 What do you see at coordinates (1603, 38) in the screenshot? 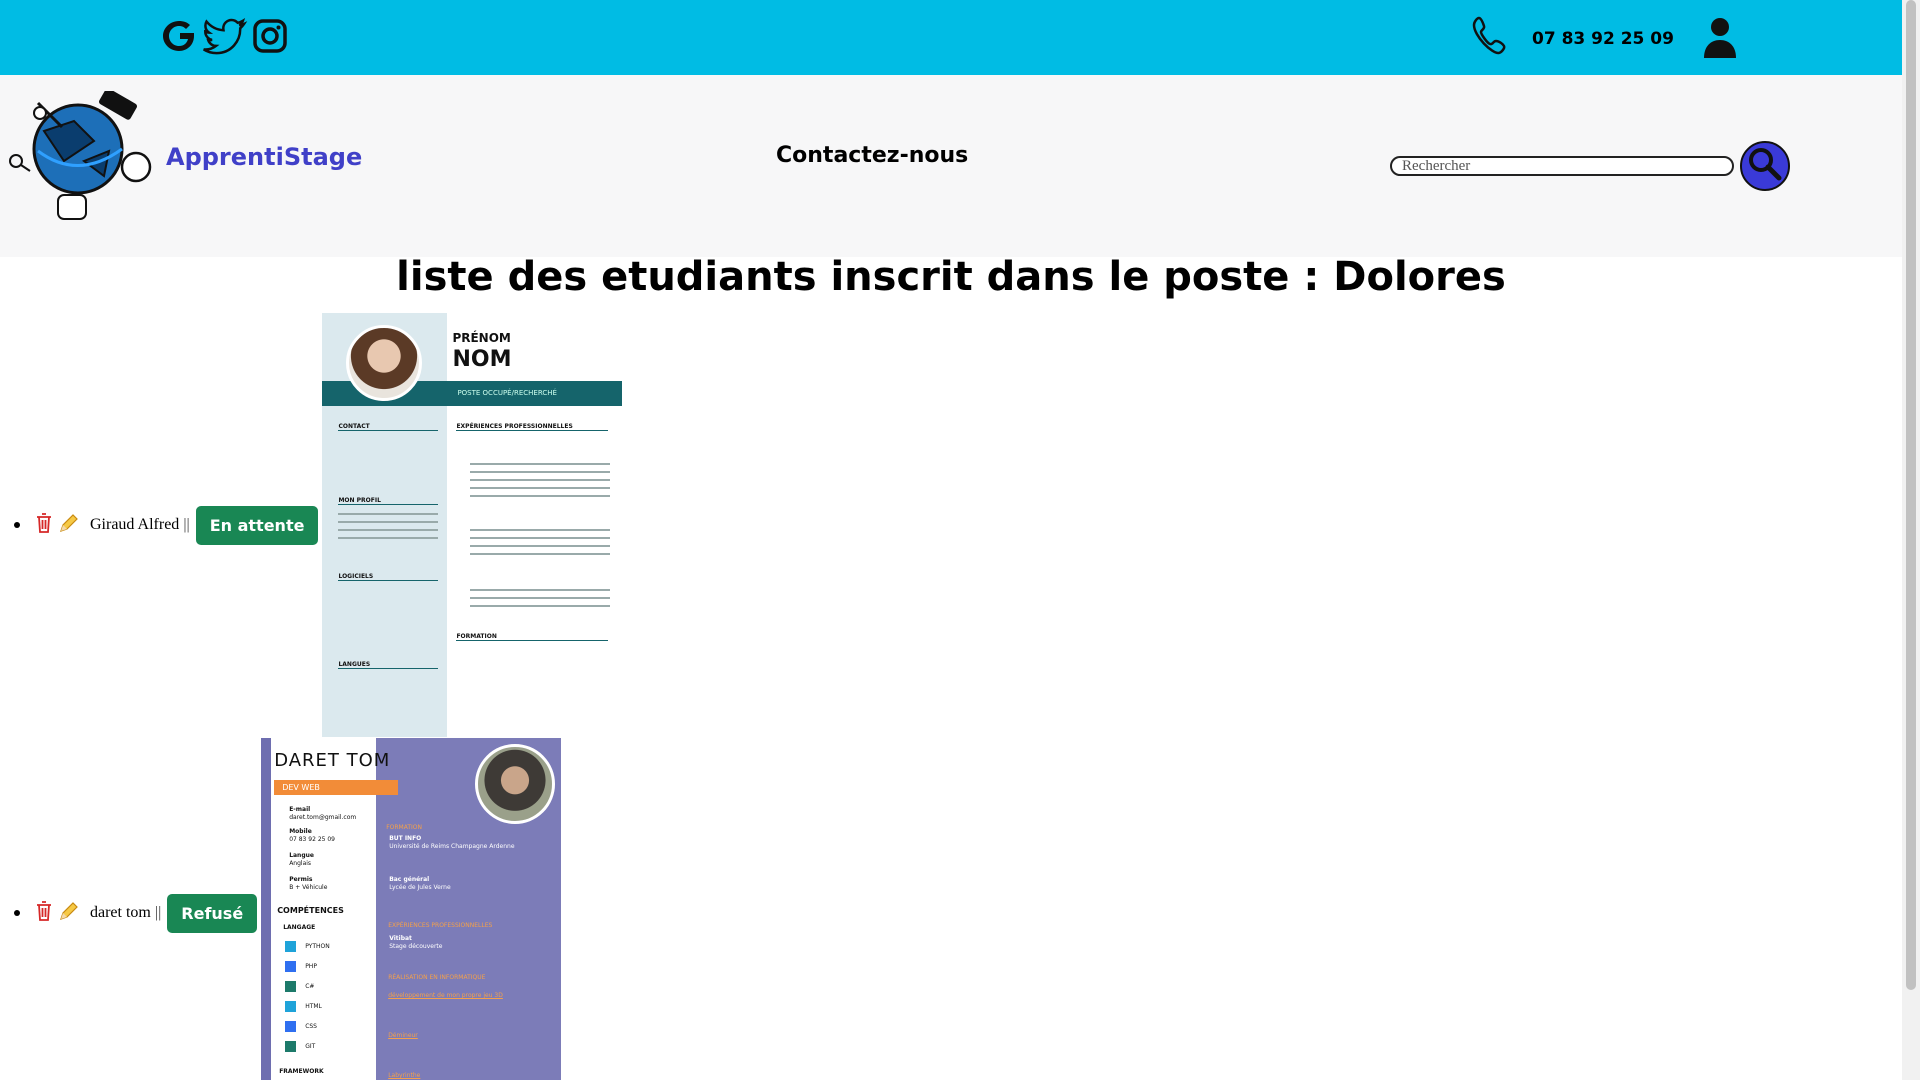
I see `phone-number: 07 83 92 25 09` at bounding box center [1603, 38].